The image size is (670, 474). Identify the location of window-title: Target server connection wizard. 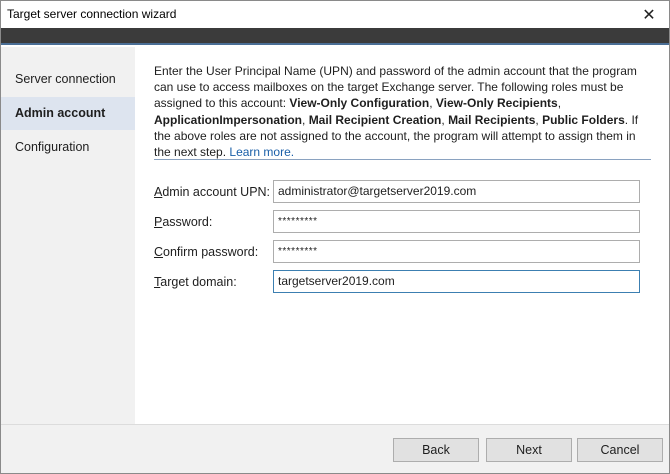
(92, 14).